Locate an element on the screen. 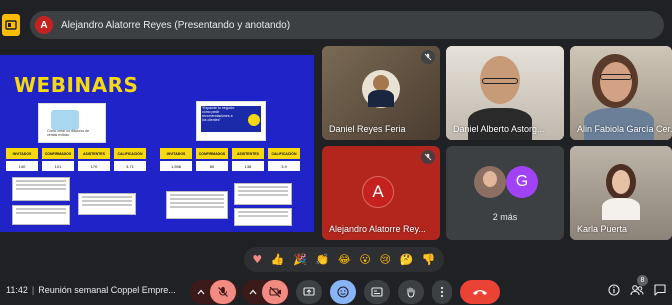  participant-name: Karla Puerta is located at coordinates (602, 229).